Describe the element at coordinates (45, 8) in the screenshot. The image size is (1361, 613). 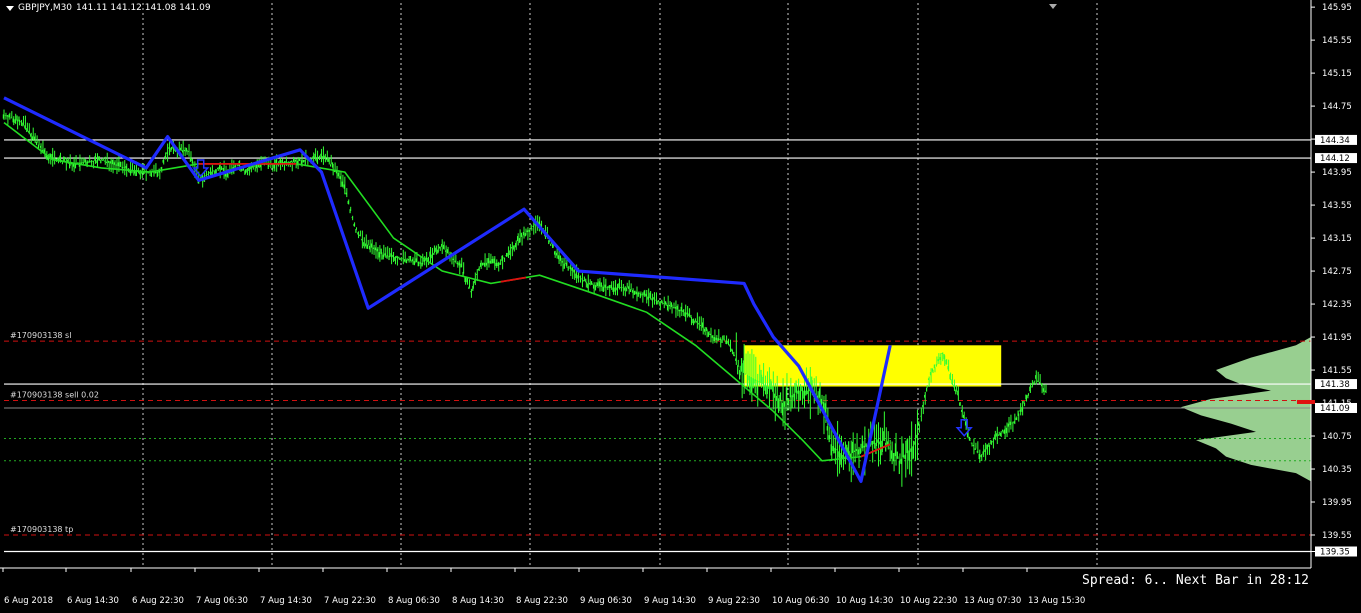
I see `symbol-label: GBPJPY,M30` at that location.